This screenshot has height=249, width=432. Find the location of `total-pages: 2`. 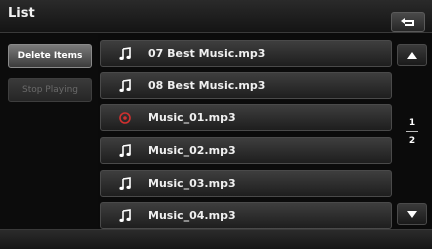

total-pages: 2 is located at coordinates (412, 141).